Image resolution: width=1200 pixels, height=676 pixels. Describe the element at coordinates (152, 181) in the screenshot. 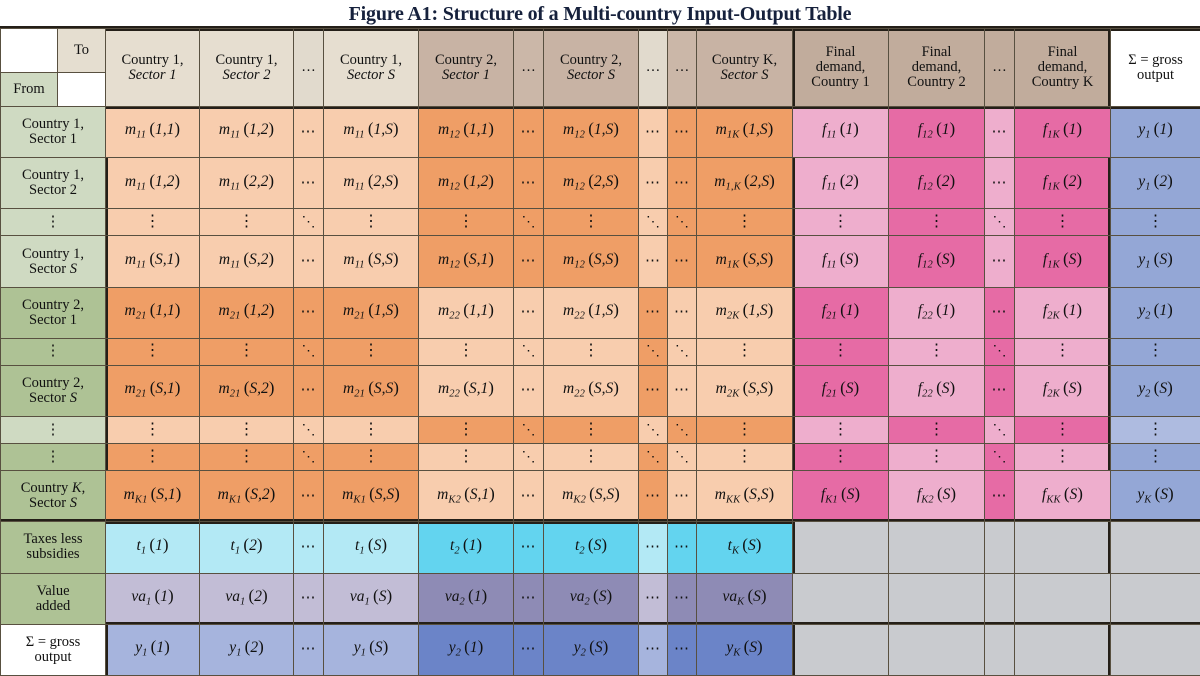

I see `formula: m11 (1,2)` at that location.